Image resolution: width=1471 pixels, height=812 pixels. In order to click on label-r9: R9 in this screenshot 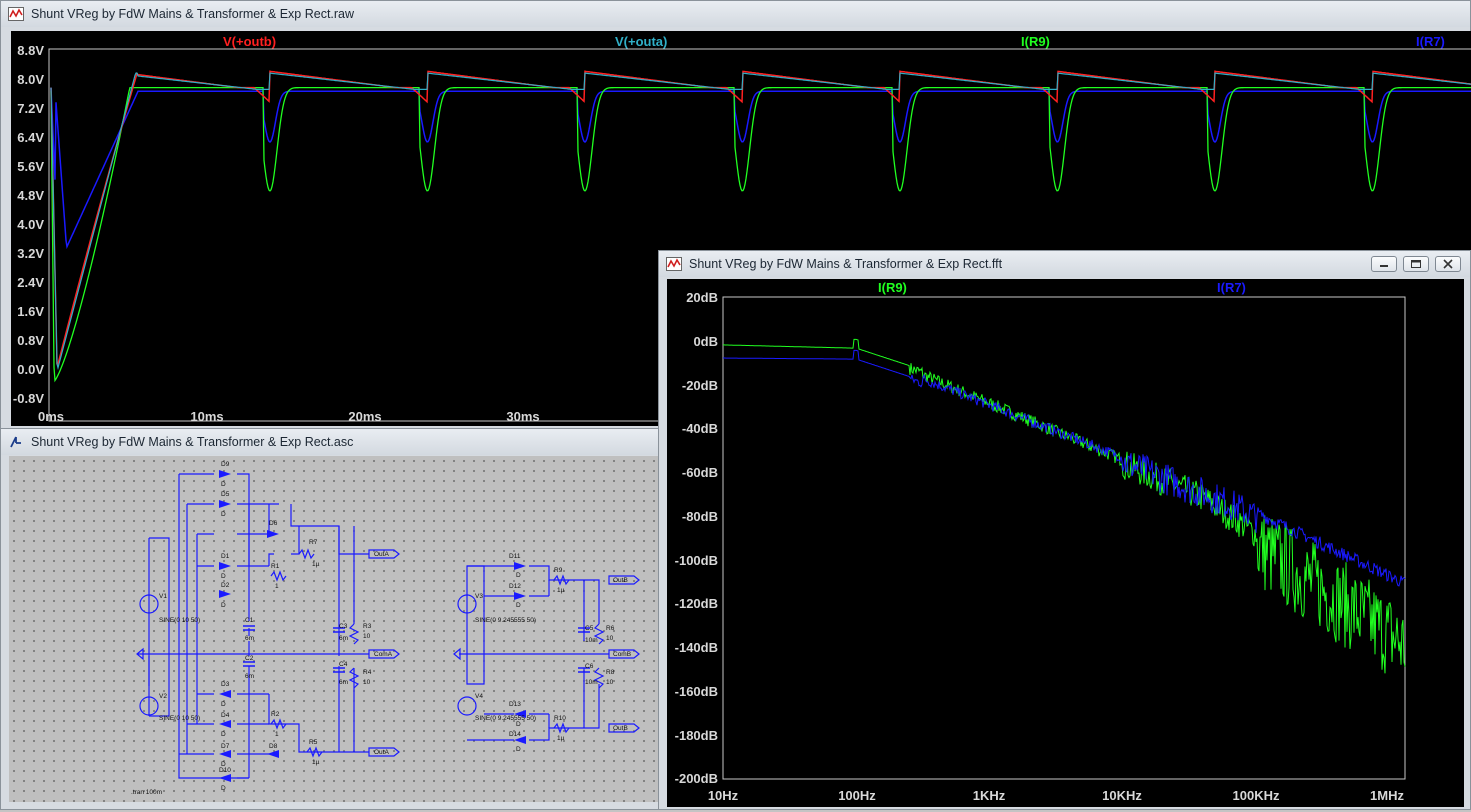, I will do `click(558, 570)`.